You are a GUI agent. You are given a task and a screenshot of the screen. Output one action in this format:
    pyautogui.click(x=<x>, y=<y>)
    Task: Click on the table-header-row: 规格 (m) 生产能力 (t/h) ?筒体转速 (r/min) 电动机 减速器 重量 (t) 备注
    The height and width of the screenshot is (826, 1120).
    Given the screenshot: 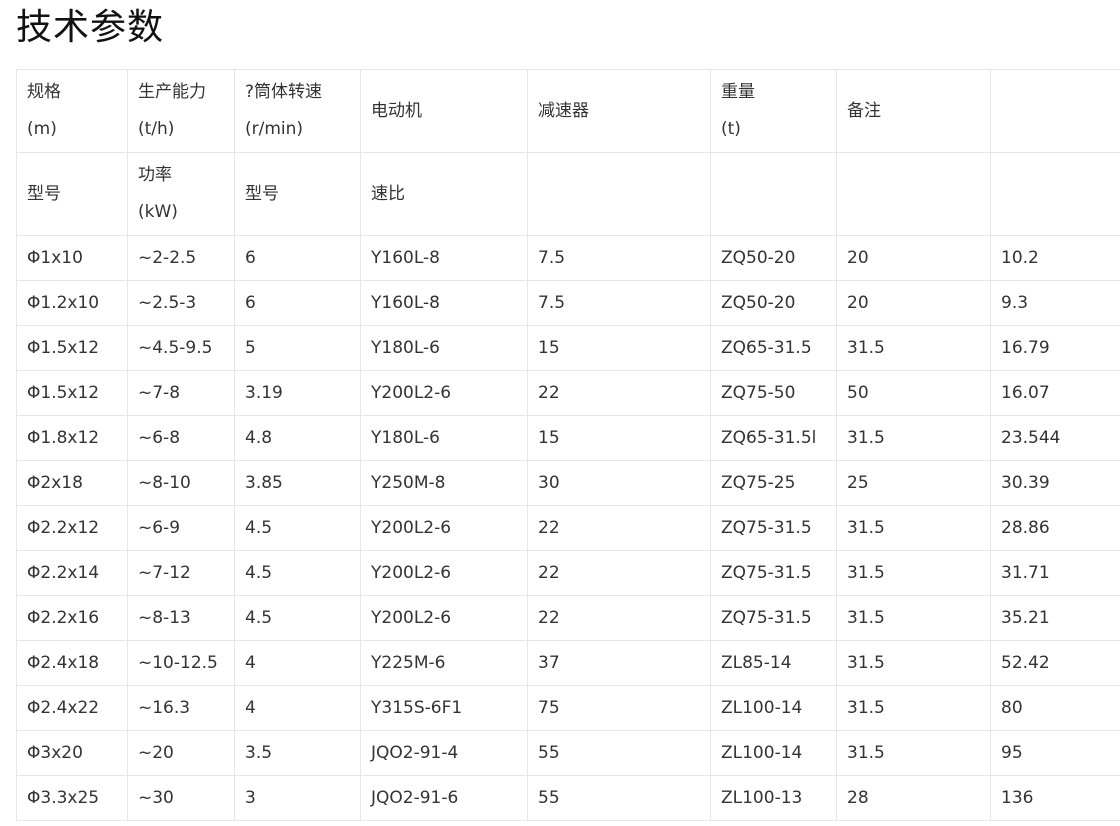 What is the action you would take?
    pyautogui.click(x=568, y=111)
    